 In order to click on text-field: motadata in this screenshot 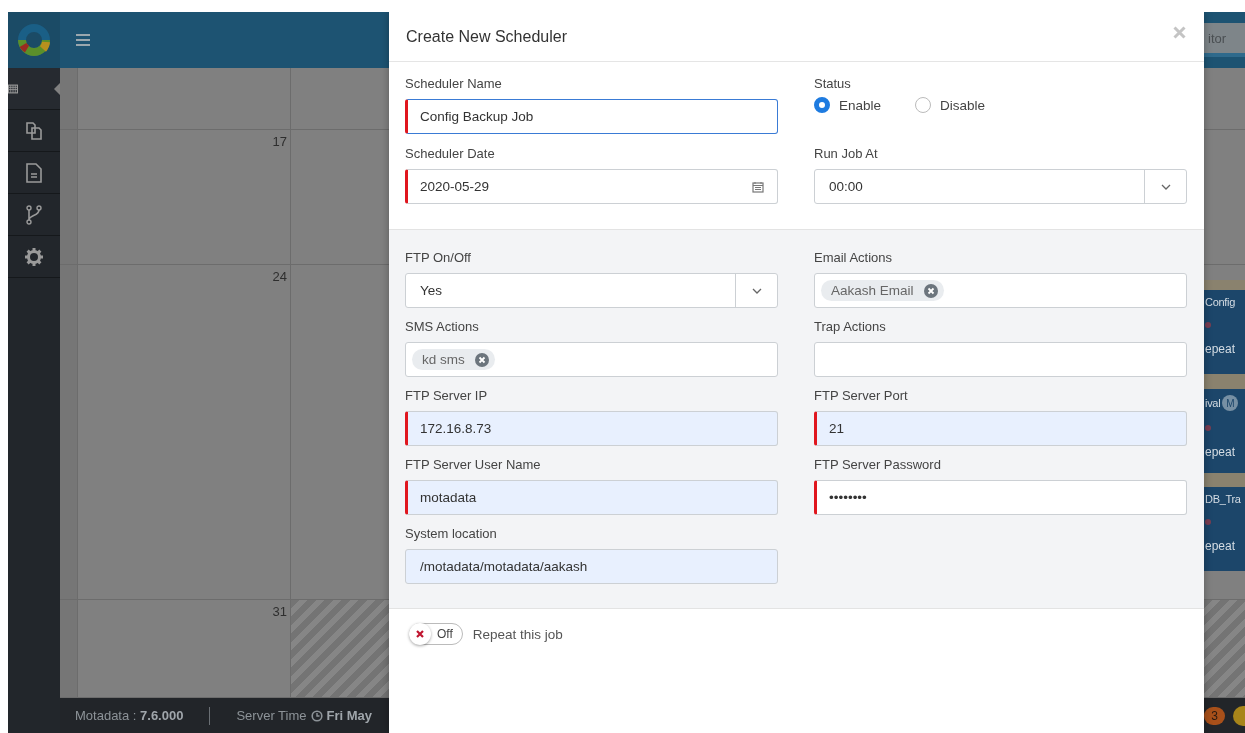, I will do `click(591, 497)`.